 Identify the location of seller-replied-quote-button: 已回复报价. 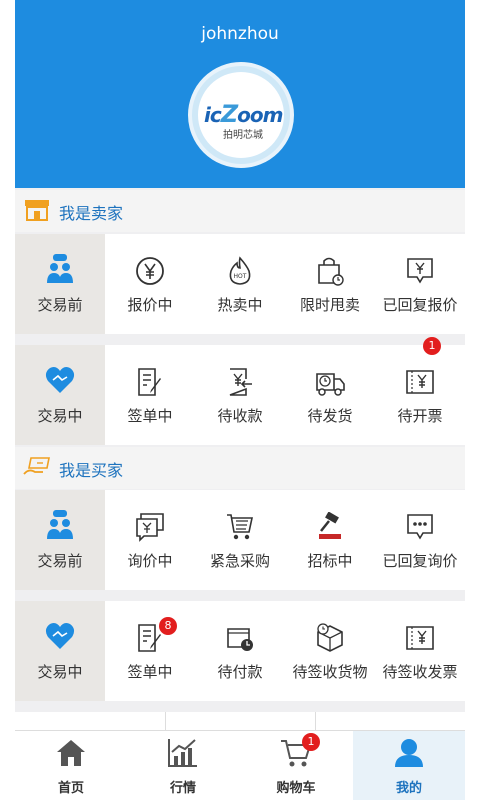
(420, 284).